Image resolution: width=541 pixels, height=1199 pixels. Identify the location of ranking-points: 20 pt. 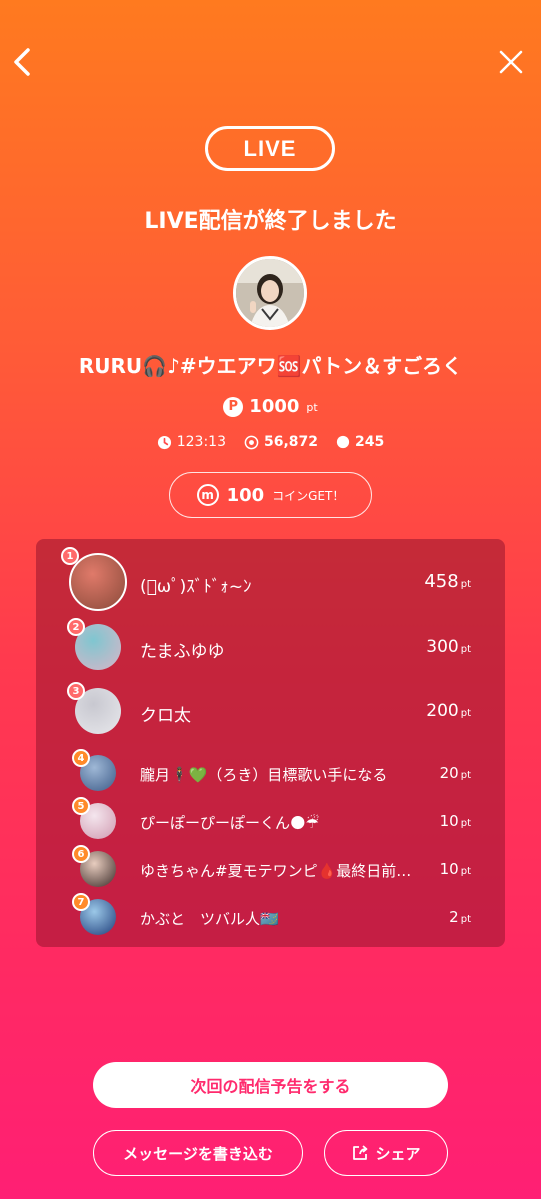
(455, 773).